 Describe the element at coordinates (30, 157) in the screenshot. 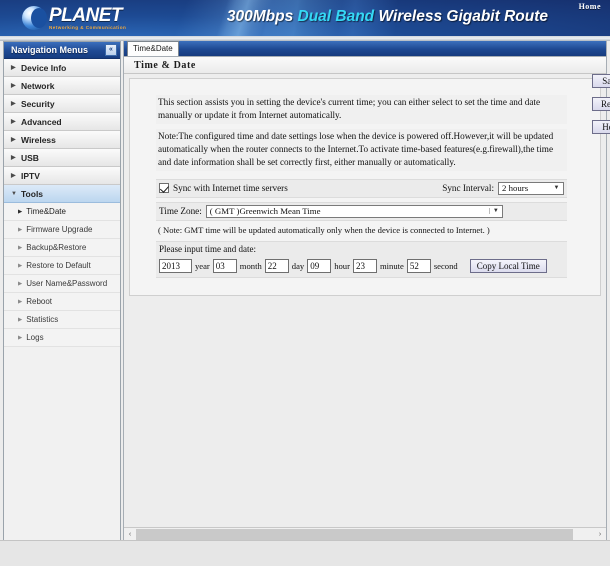

I see `sidebar-item-label: USB` at that location.